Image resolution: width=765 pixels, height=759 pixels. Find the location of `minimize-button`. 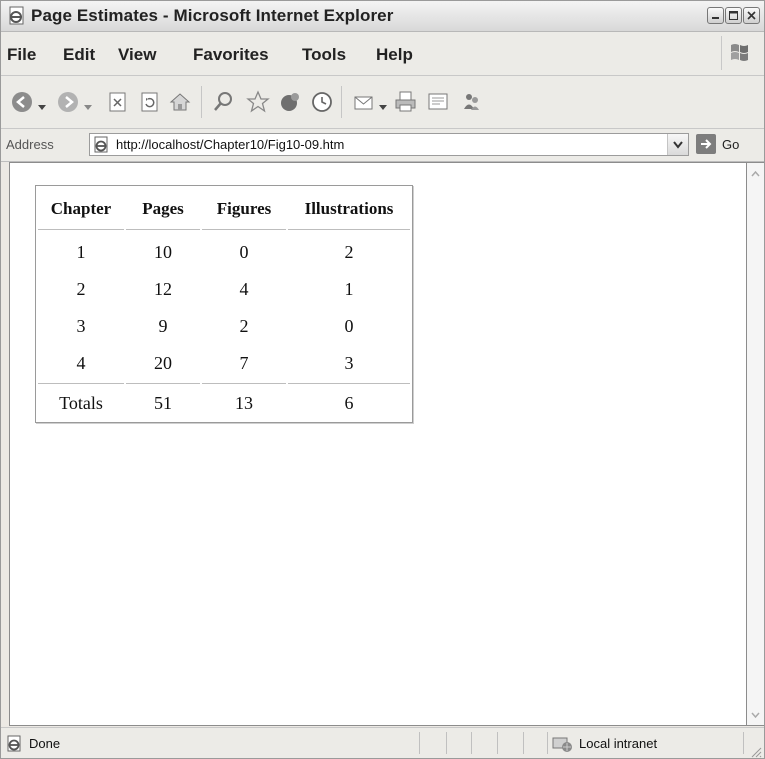

minimize-button is located at coordinates (715, 15).